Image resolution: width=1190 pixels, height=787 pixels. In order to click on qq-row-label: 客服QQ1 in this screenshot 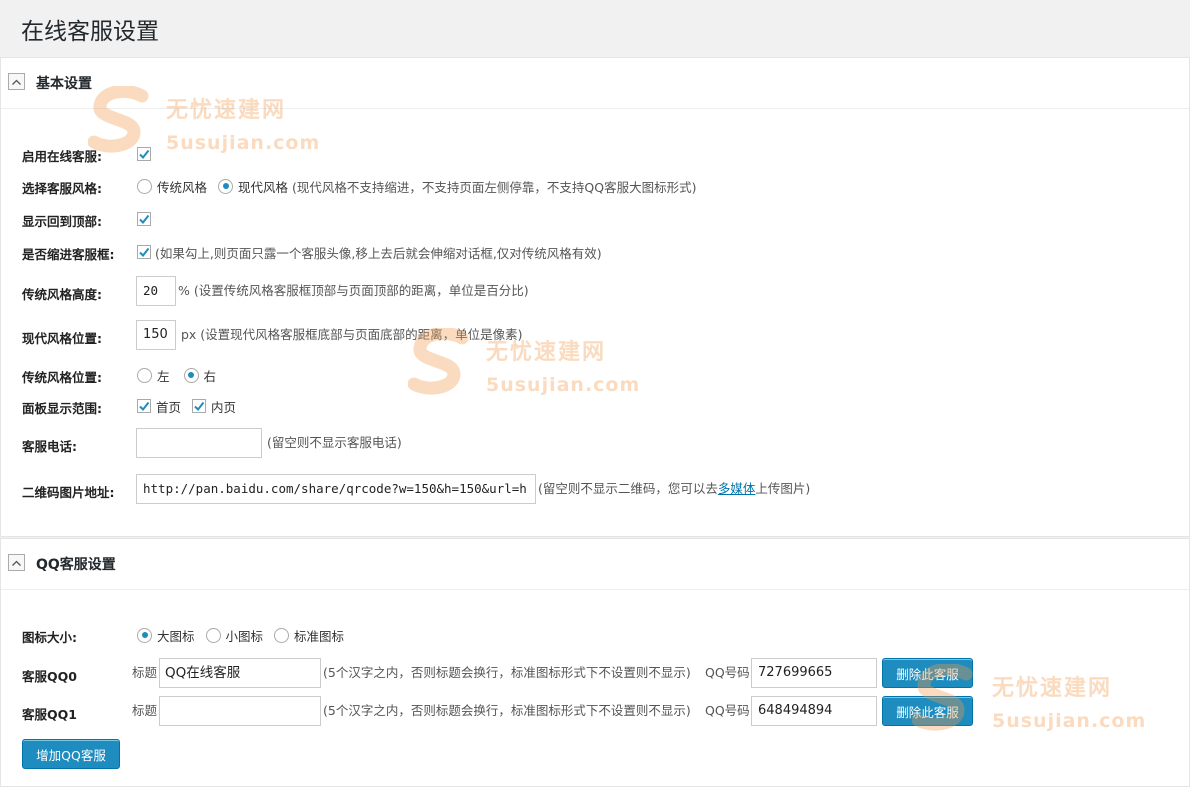, I will do `click(49, 714)`.